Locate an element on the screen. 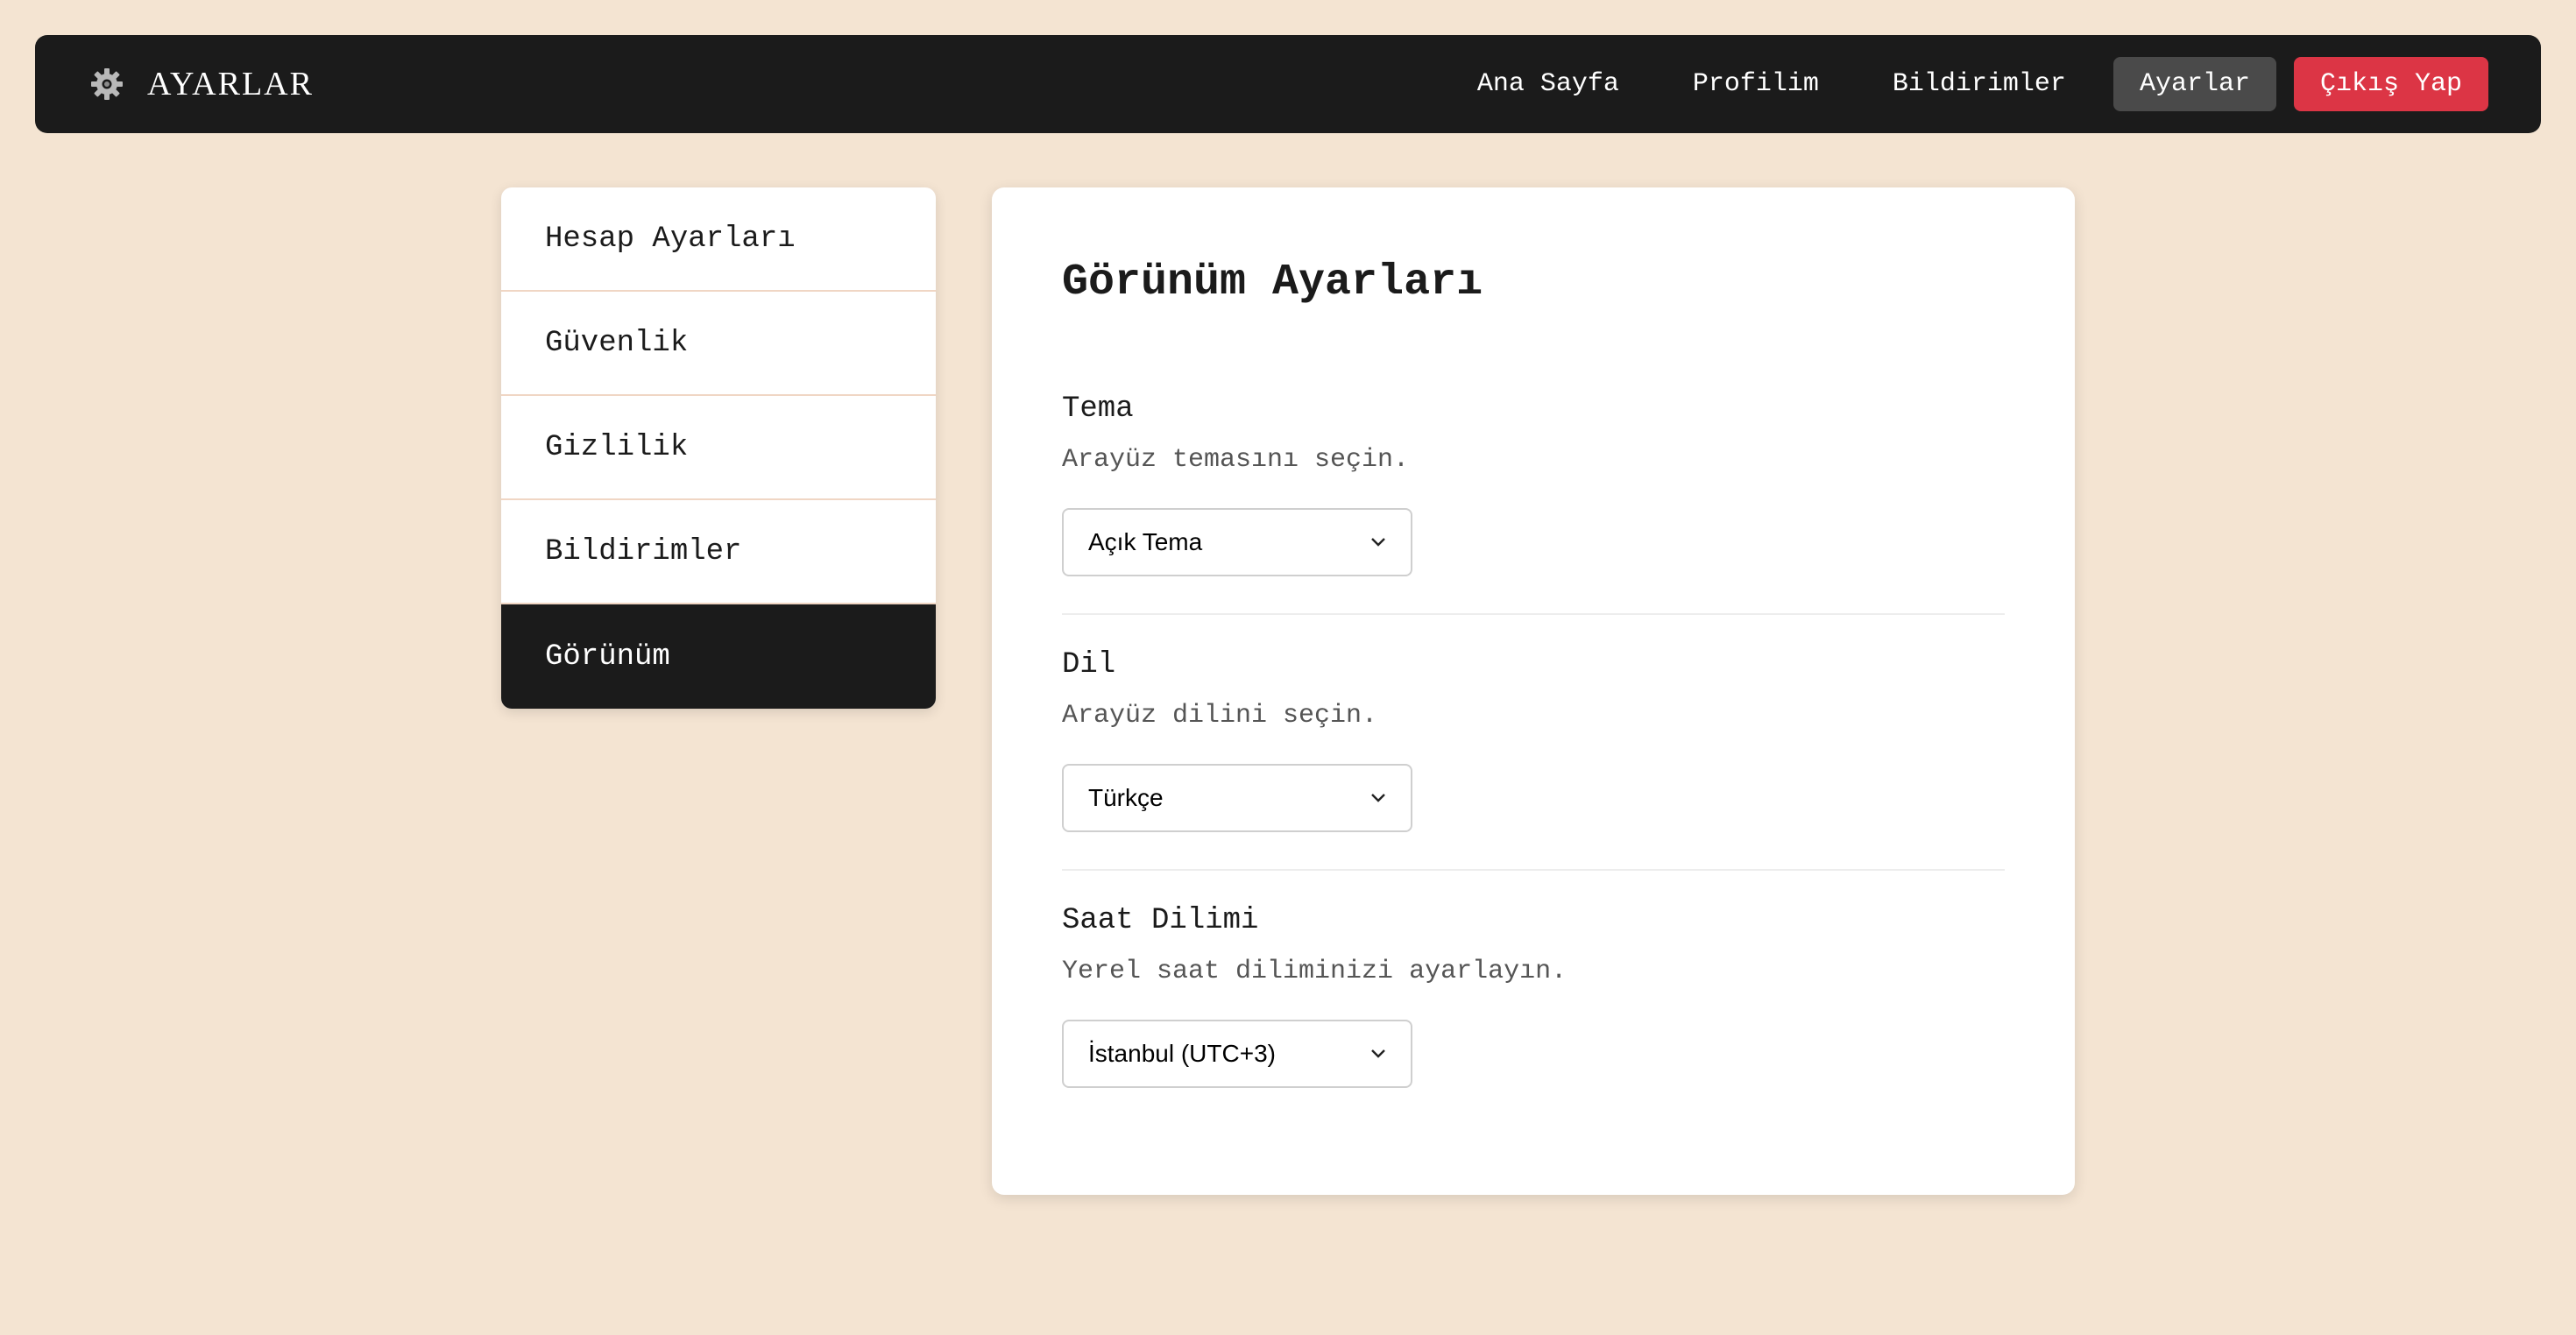 Image resolution: width=2576 pixels, height=1335 pixels. nav-home: Ana Sayfa is located at coordinates (1548, 84).